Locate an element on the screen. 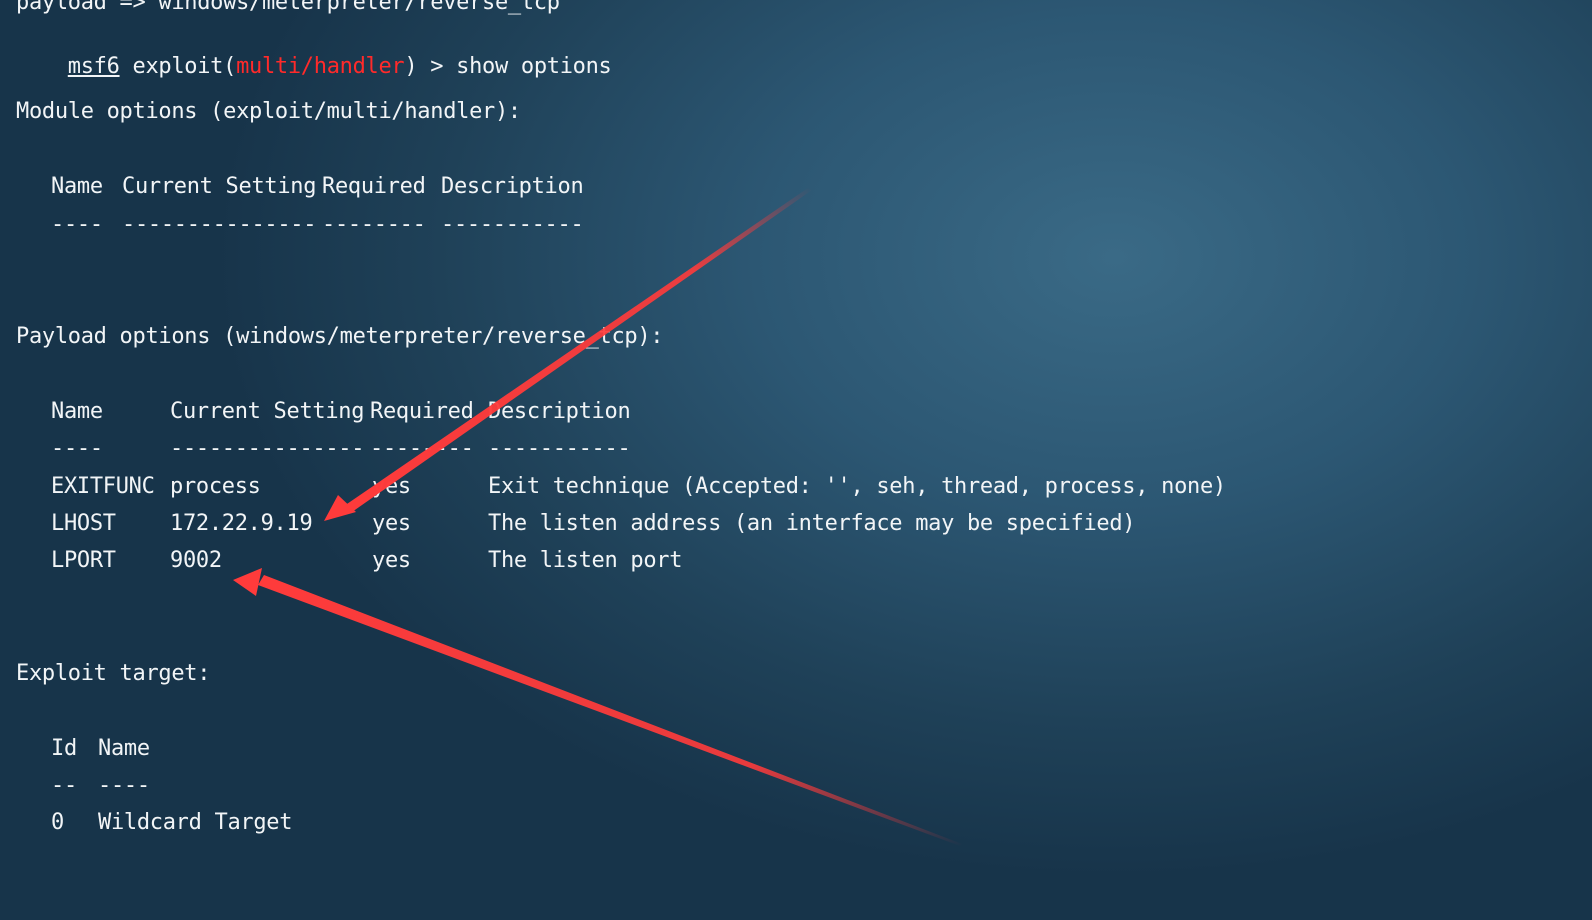 The image size is (1592, 920). payload-row-exitfunc-name: EXITFUNC is located at coordinates (103, 486).